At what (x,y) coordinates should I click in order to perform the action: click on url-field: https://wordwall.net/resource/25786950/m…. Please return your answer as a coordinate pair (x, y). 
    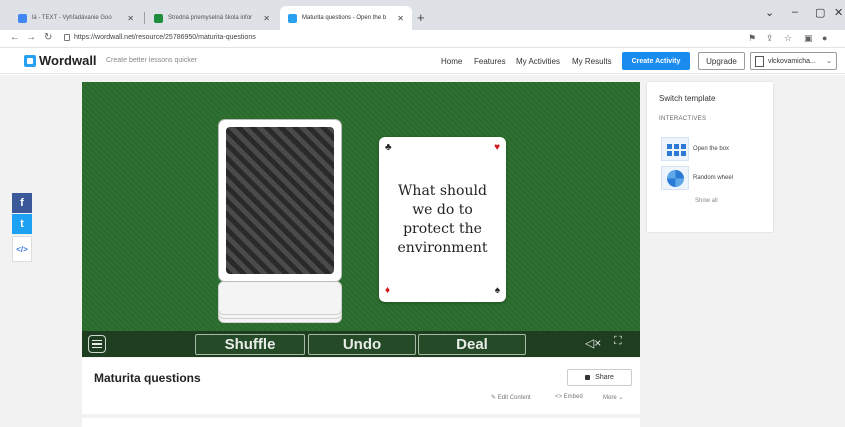
    Looking at the image, I should click on (165, 37).